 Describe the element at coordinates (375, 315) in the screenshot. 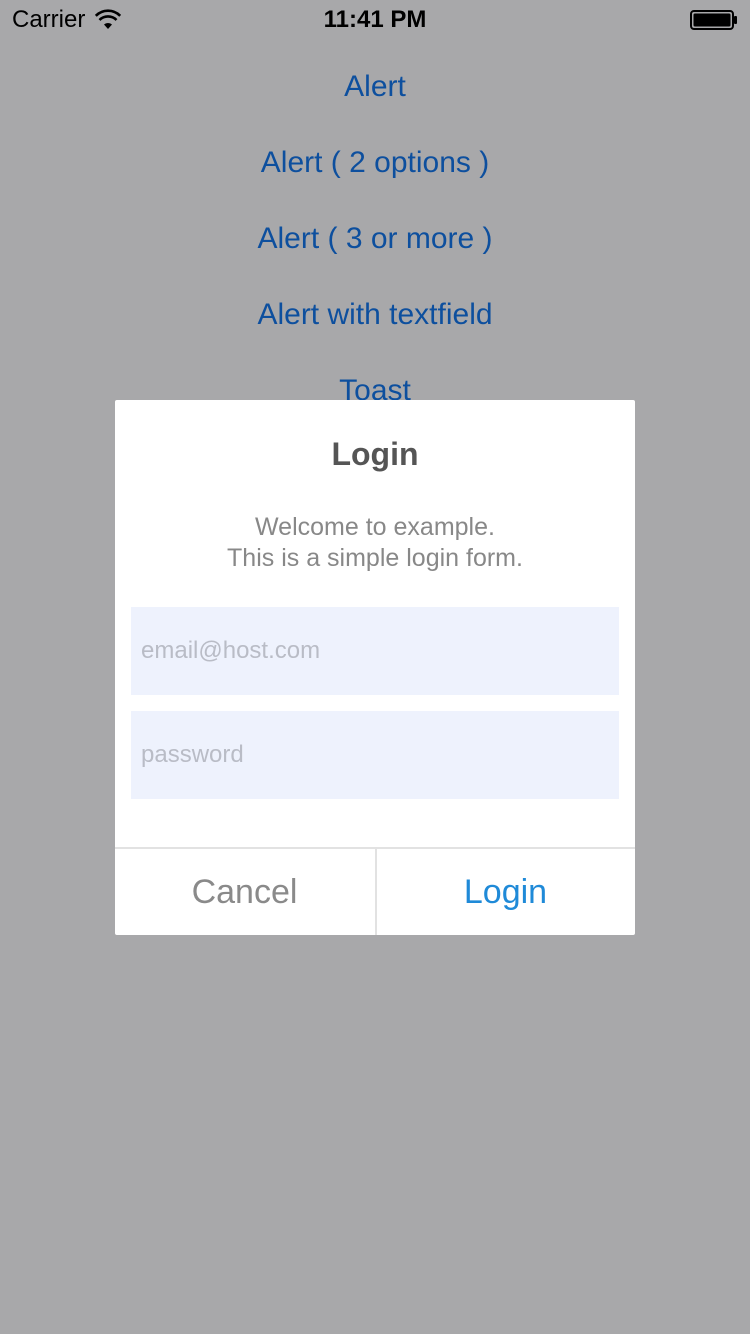

I see `menu-item-alert-with-textfield: Alert with textfield` at that location.